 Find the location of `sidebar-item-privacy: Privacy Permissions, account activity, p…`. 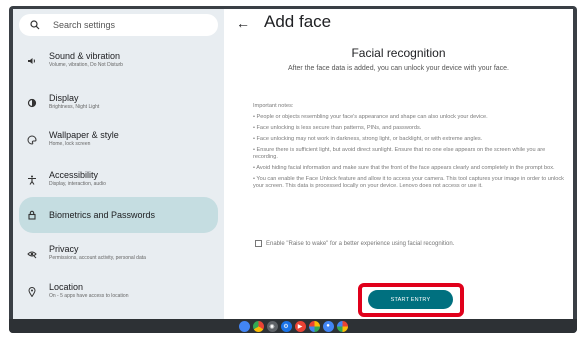

sidebar-item-privacy: Privacy Permissions, account activity, p… is located at coordinates (118, 253).